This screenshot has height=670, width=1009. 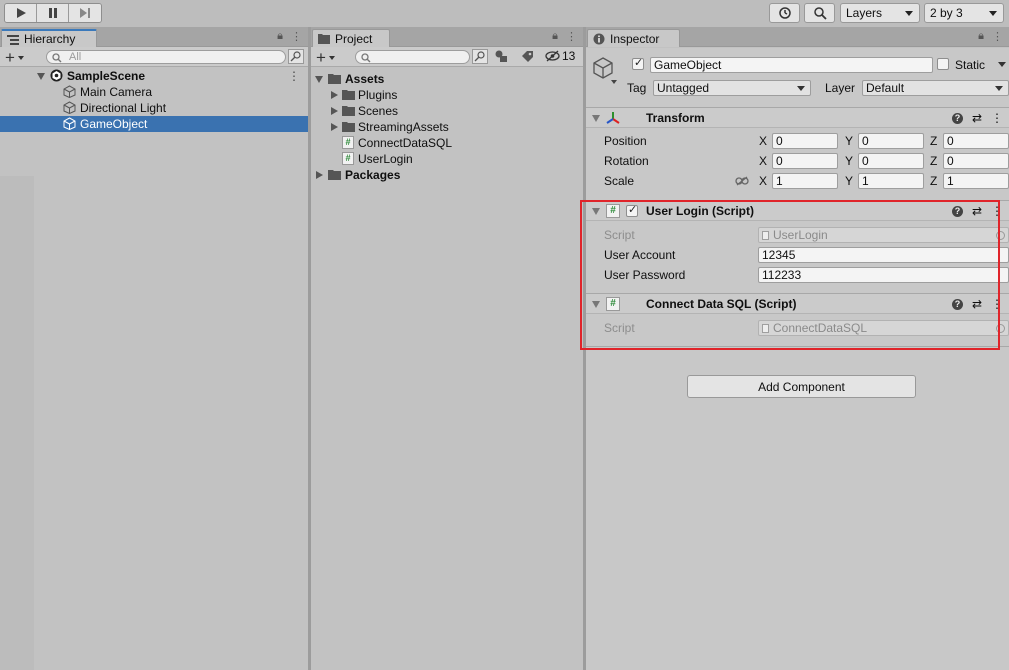 I want to click on user-password-field: 112233, so click(x=883, y=275).